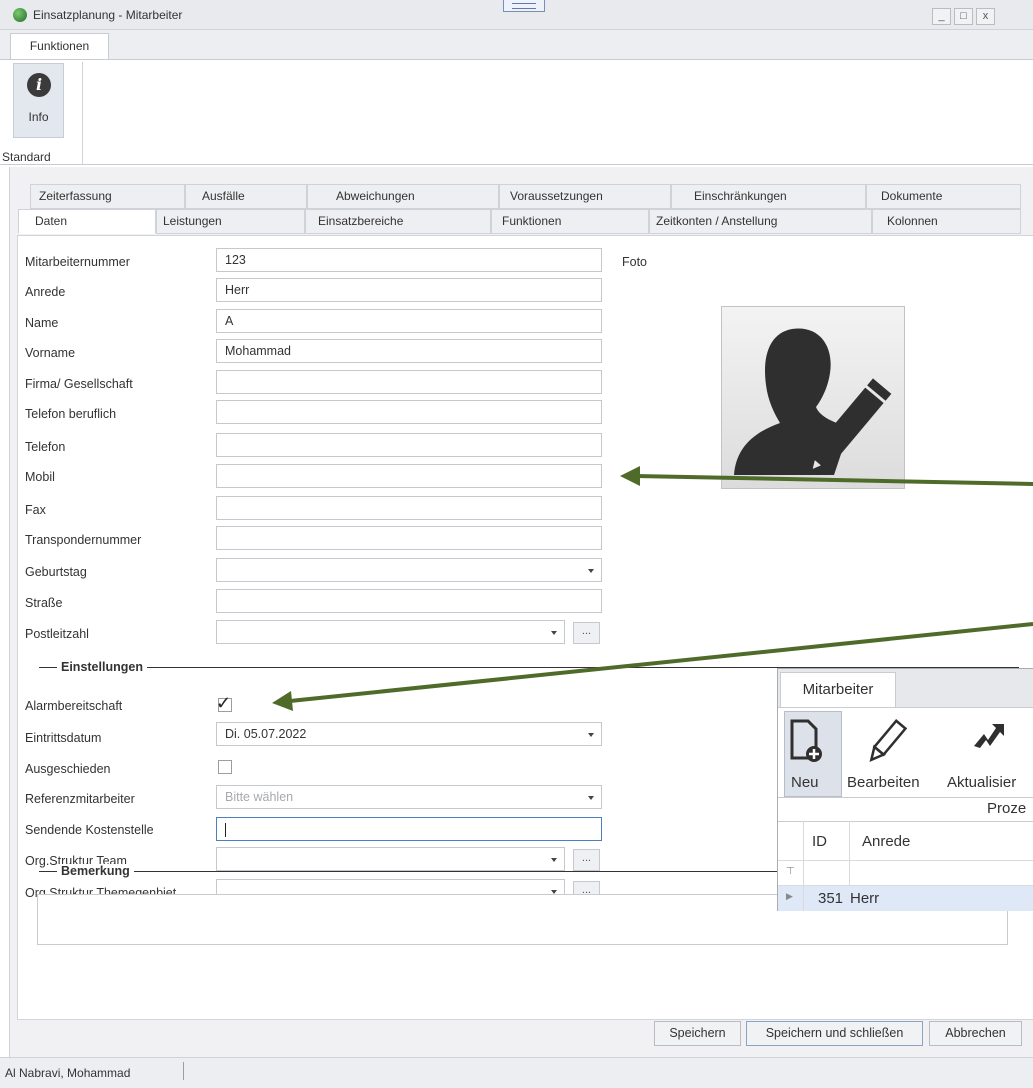 This screenshot has width=1033, height=1088. Describe the element at coordinates (409, 476) in the screenshot. I see `mobil-field` at that location.